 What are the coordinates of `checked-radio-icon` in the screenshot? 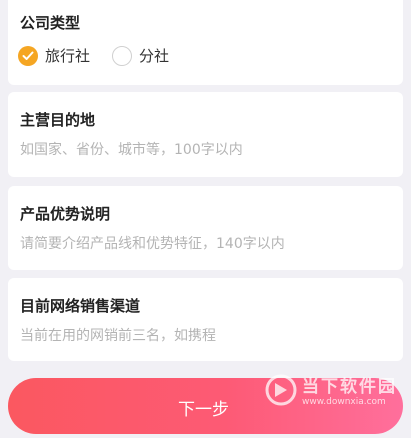 It's located at (28, 55).